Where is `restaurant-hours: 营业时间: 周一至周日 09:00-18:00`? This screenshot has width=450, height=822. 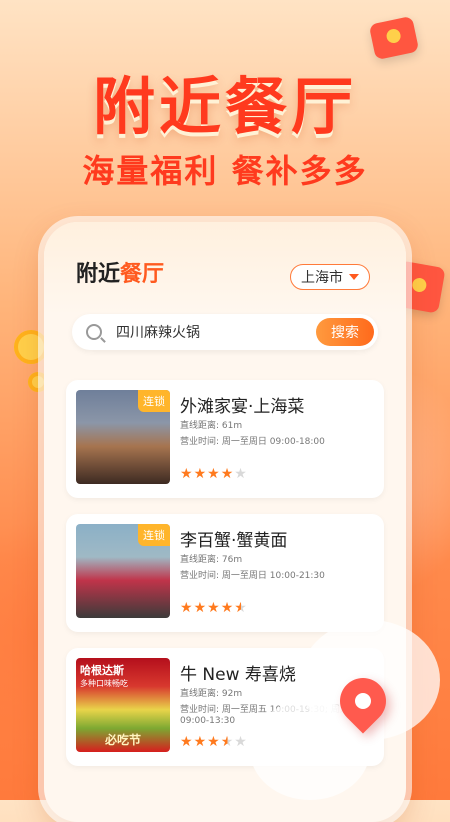
restaurant-hours: 营业时间: 周一至周日 09:00-18:00 is located at coordinates (252, 442).